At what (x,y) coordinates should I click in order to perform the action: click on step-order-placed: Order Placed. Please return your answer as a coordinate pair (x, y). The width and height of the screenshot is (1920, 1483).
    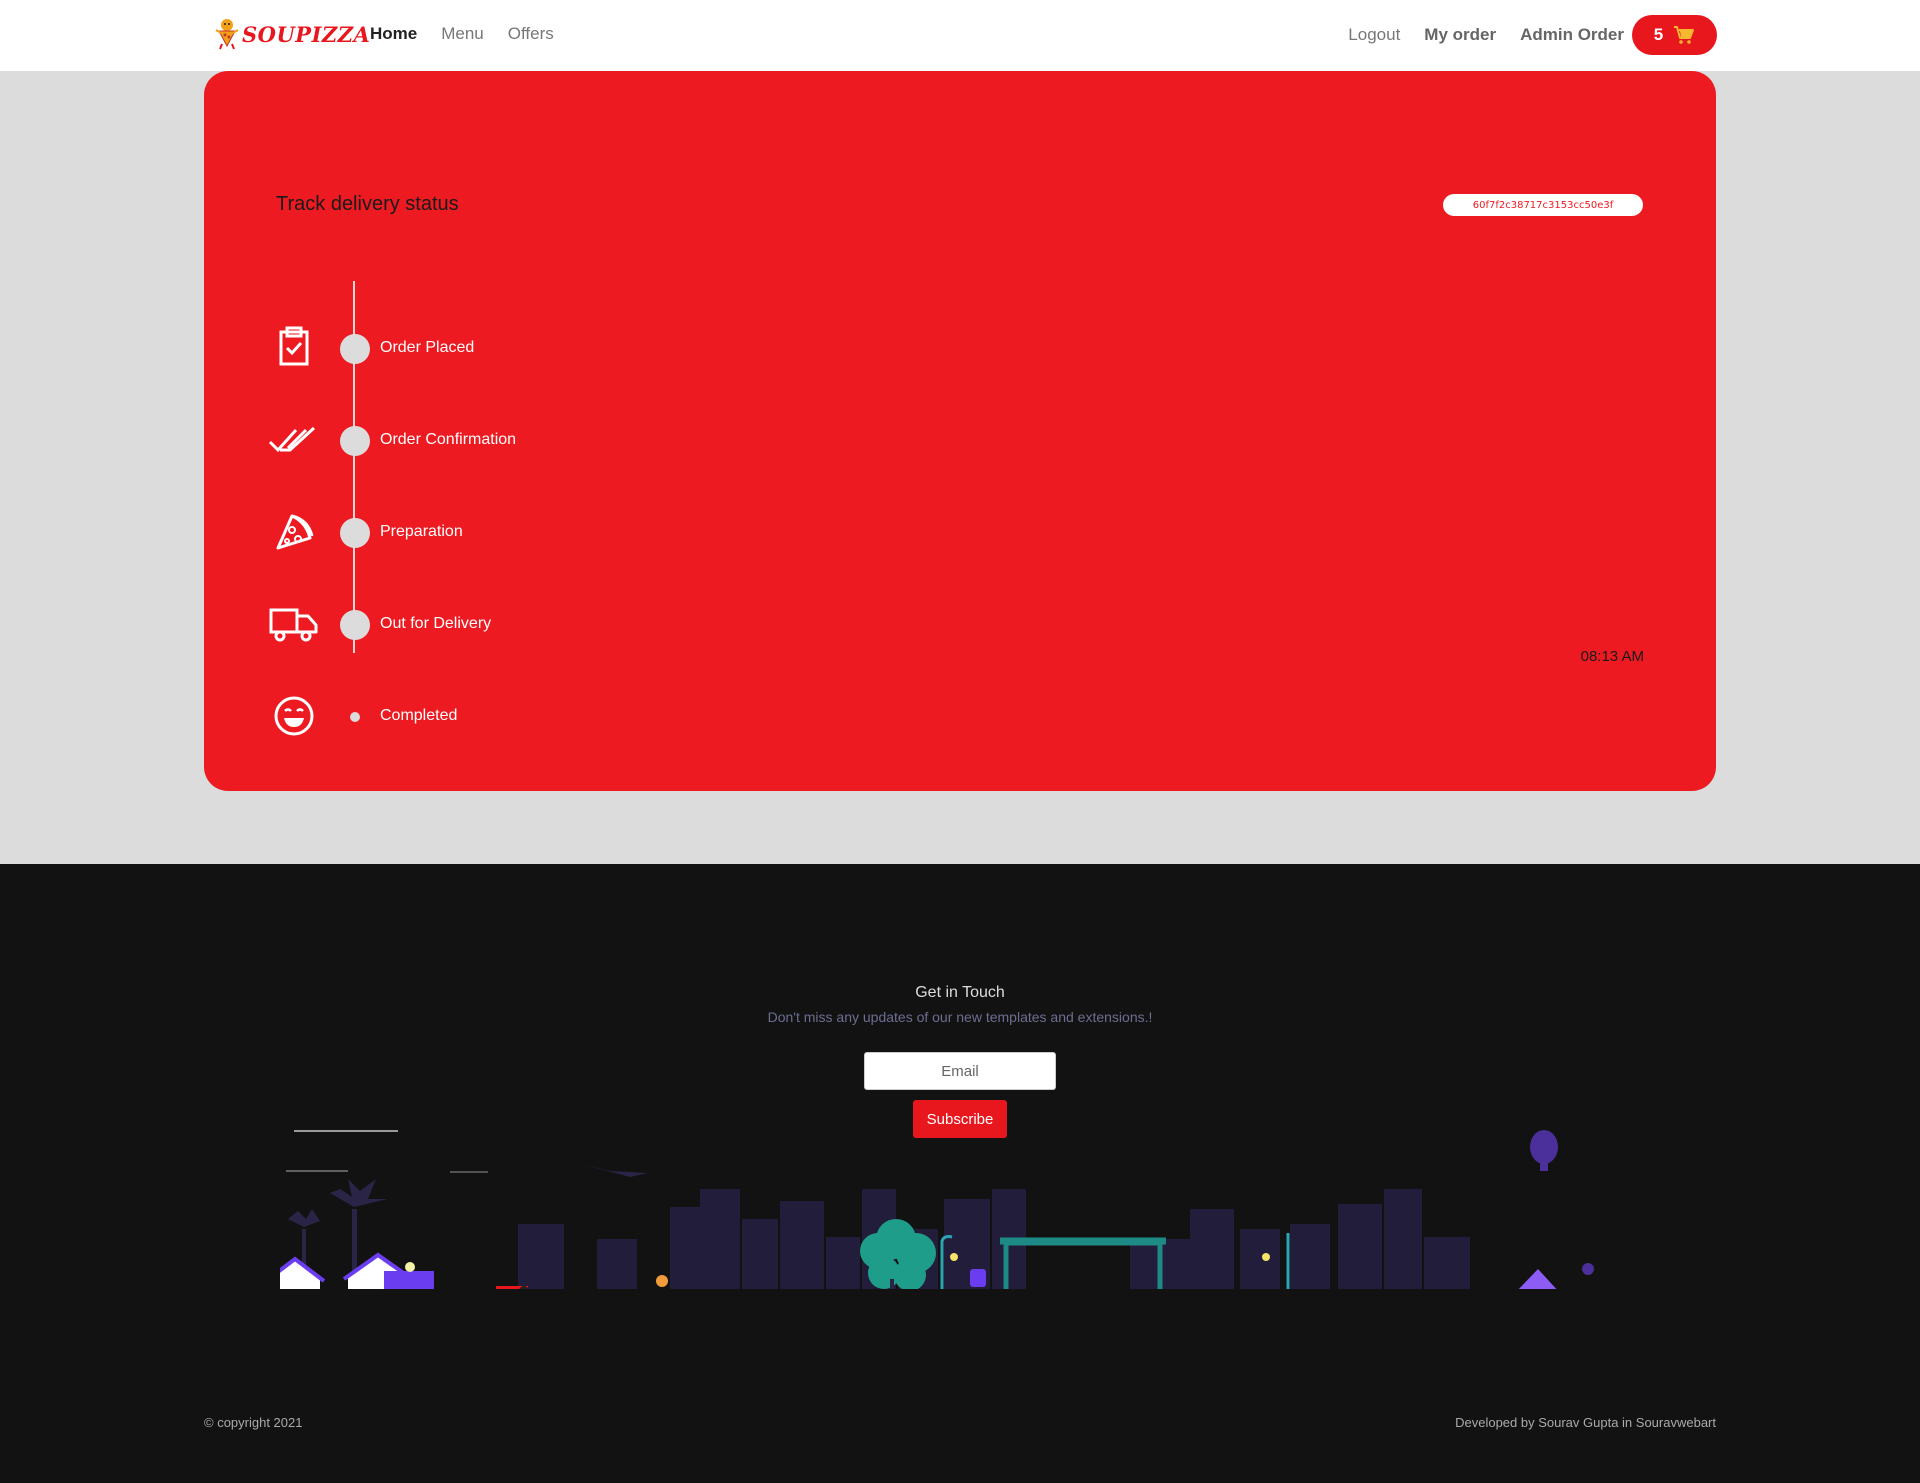
    Looking at the image, I should click on (464, 352).